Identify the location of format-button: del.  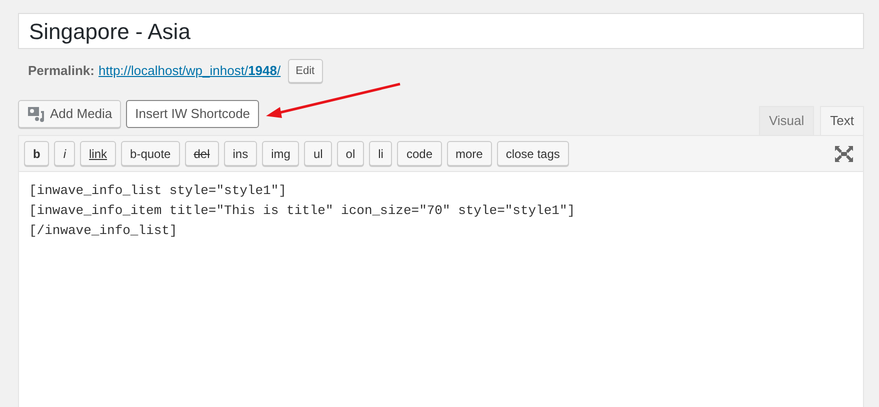
(201, 153).